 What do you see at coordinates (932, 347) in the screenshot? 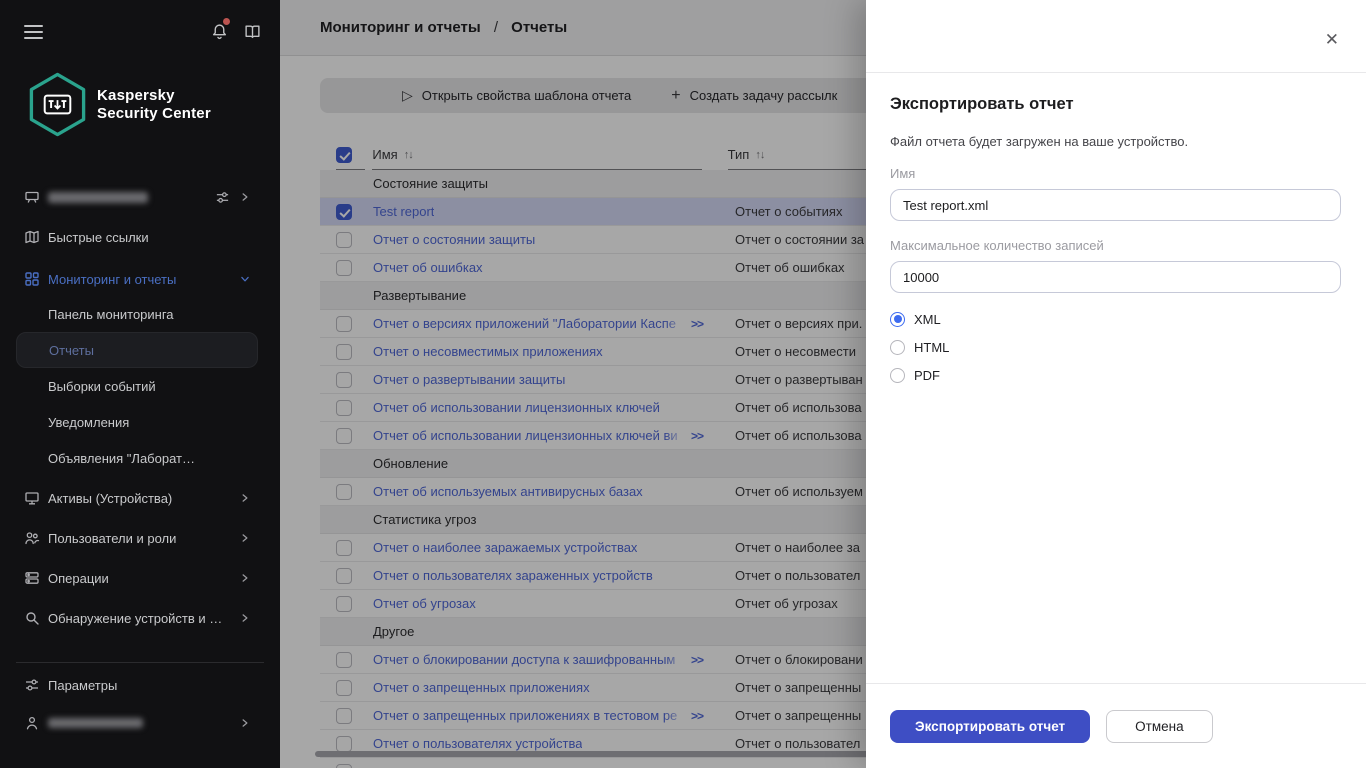
I see `radio-label: HTML` at bounding box center [932, 347].